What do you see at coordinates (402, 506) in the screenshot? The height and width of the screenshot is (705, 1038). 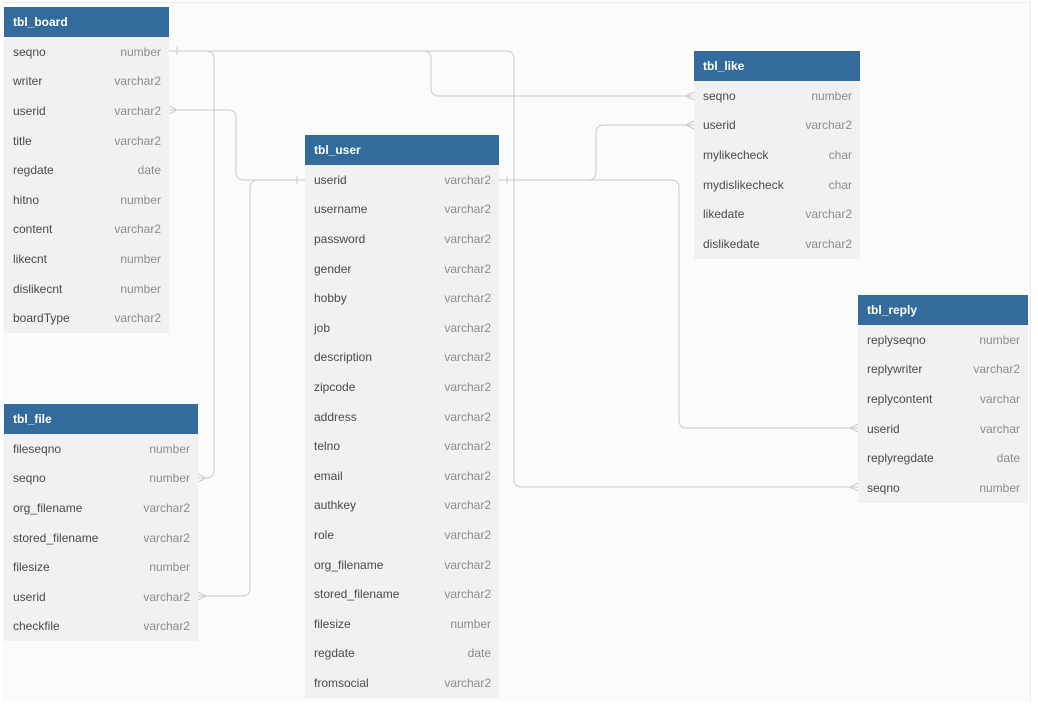 I see `column-row-authkey: authkey varchar2` at bounding box center [402, 506].